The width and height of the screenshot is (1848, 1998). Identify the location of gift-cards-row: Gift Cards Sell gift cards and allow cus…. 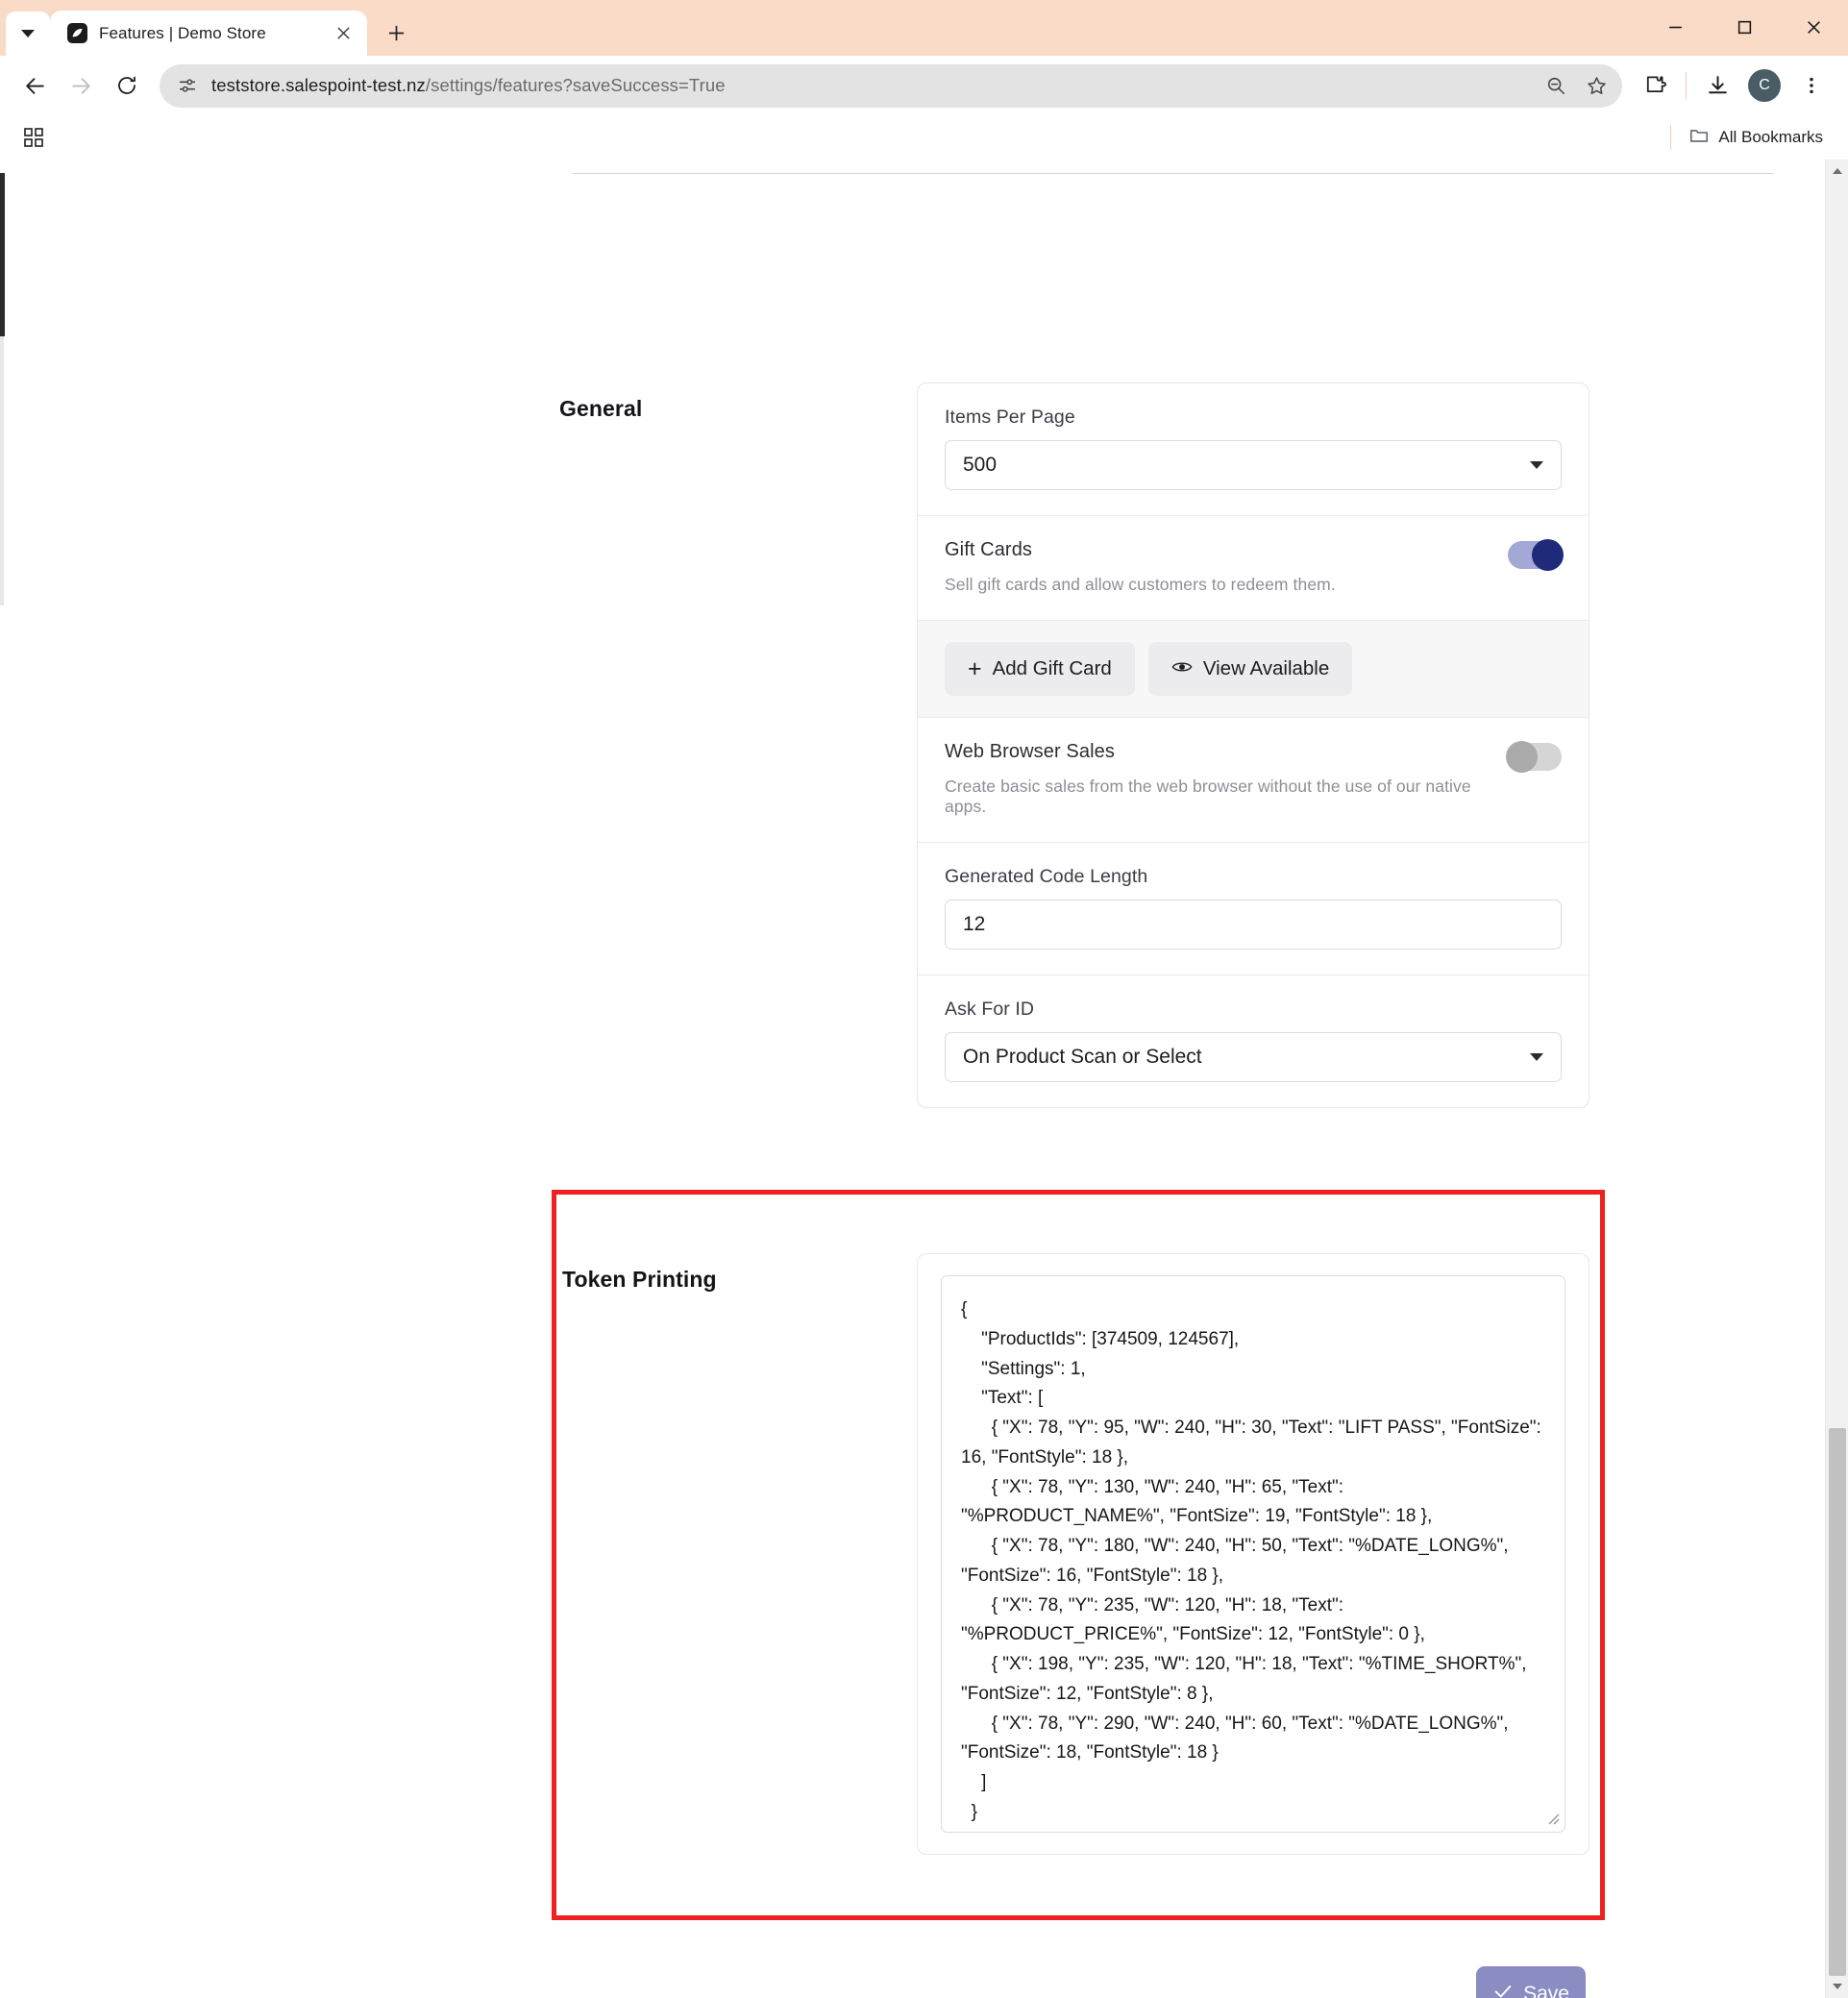
(1253, 568).